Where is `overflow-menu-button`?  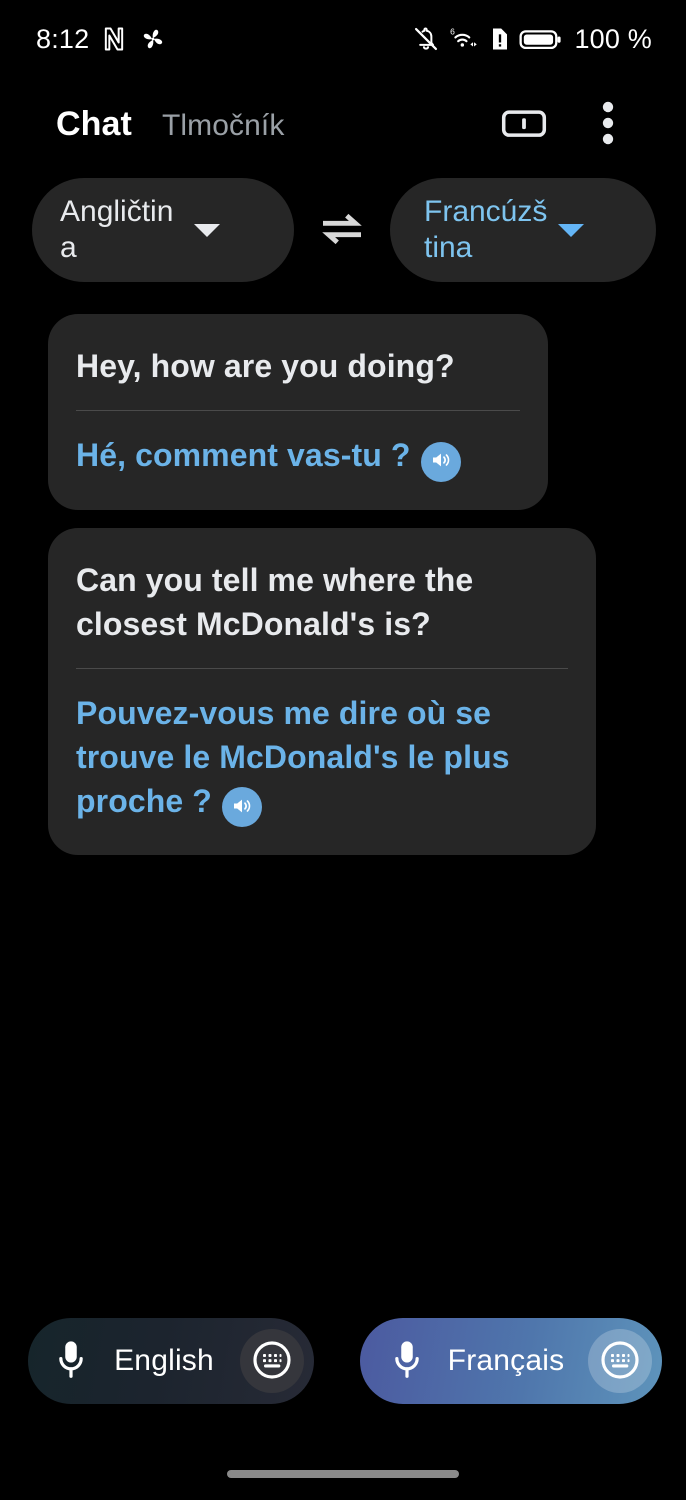
overflow-menu-button is located at coordinates (608, 124).